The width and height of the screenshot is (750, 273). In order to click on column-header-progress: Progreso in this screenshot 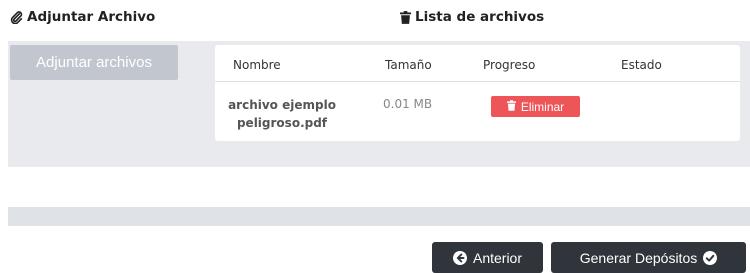, I will do `click(509, 65)`.